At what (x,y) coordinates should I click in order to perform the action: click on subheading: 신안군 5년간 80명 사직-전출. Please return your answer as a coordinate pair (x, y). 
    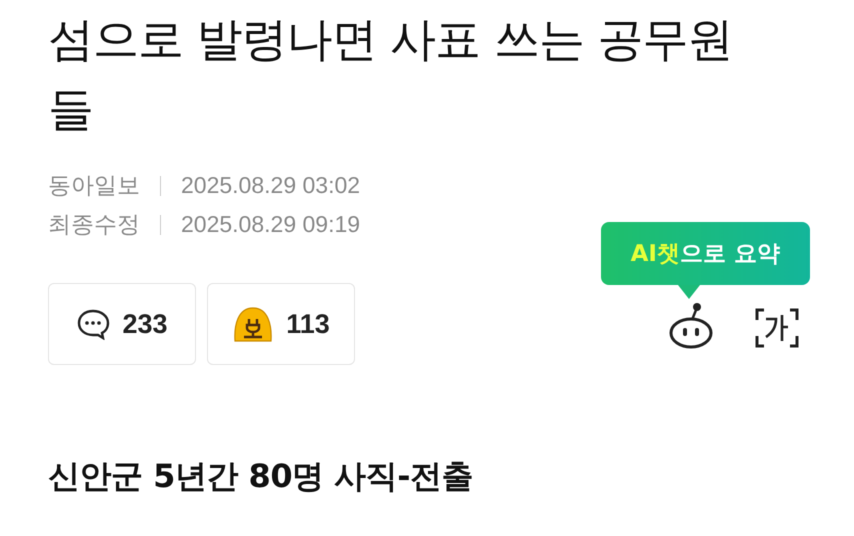
    Looking at the image, I should click on (261, 476).